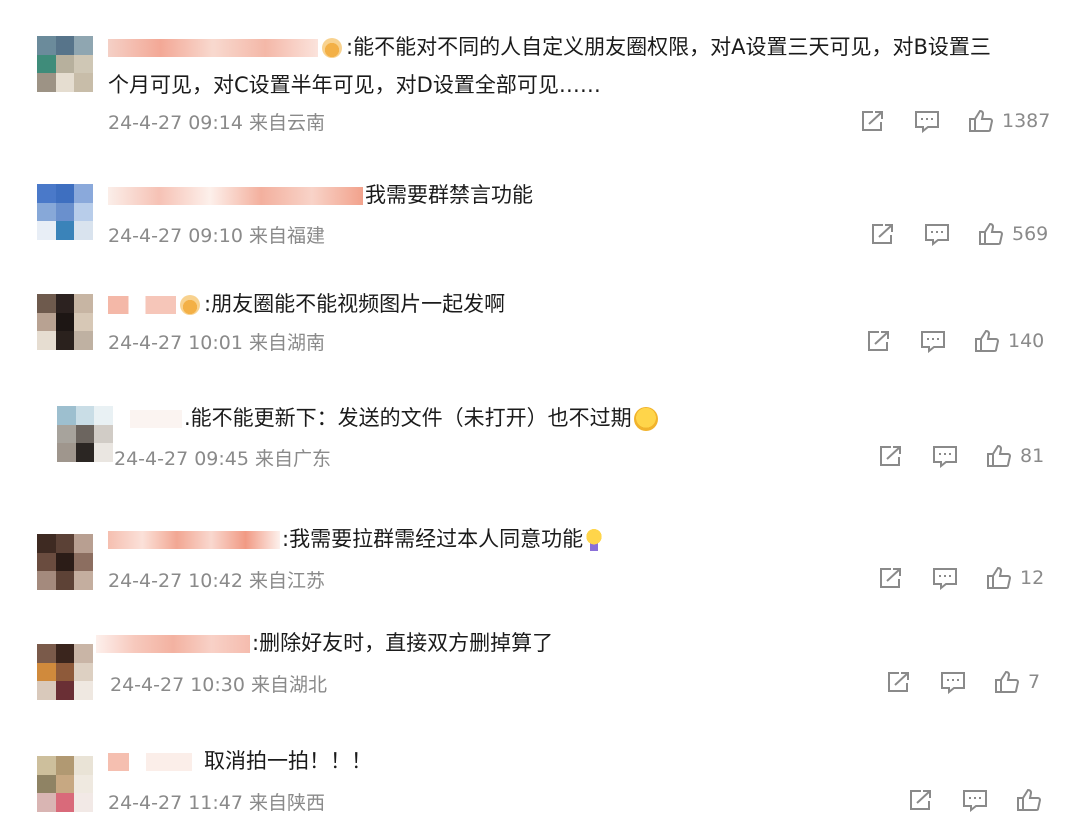  I want to click on comment-text: 我需要群禁言功能, so click(320, 195).